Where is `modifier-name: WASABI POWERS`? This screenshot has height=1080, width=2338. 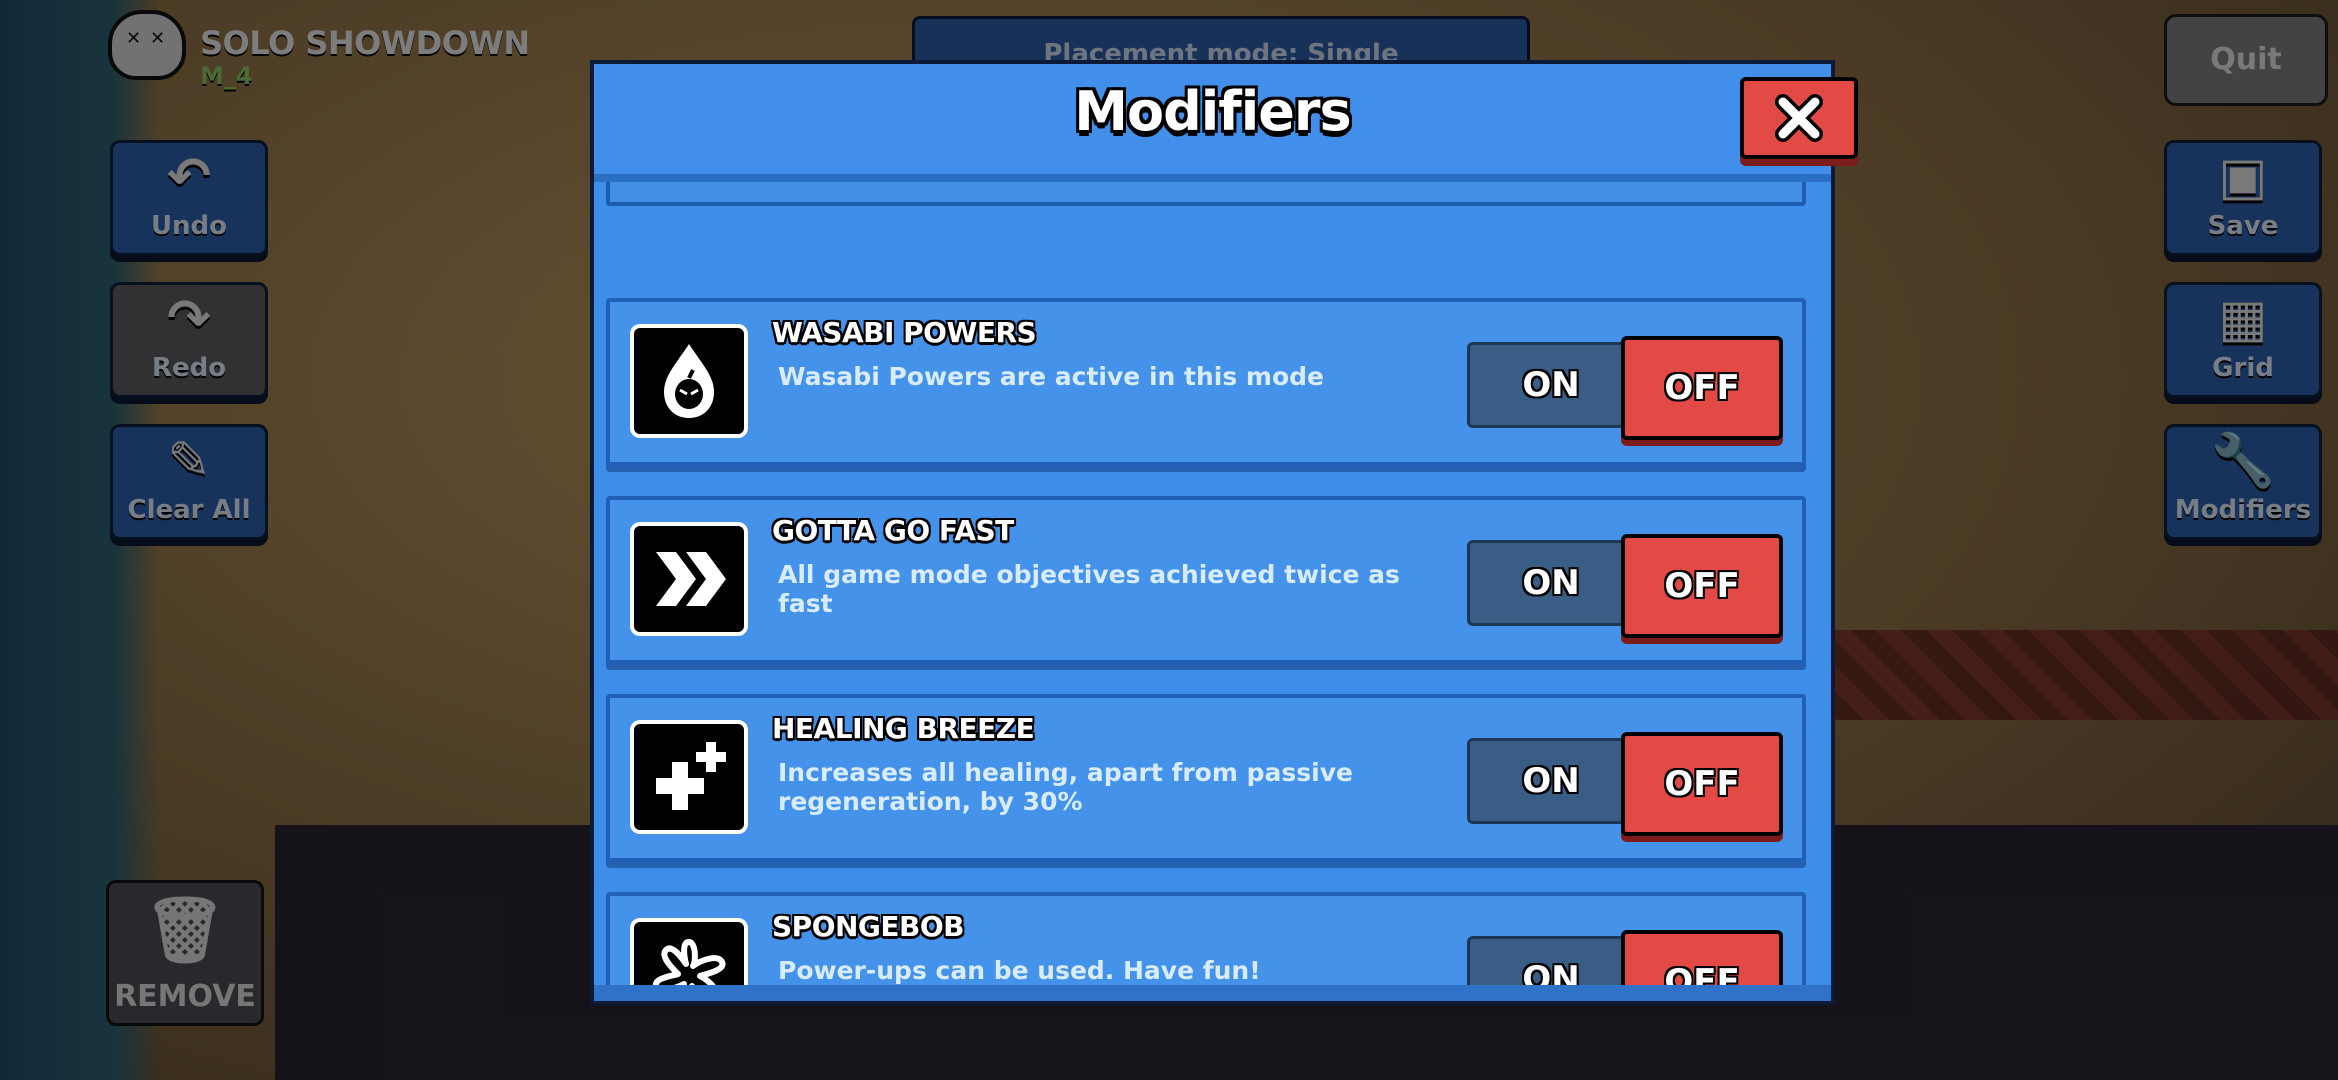 modifier-name: WASABI POWERS is located at coordinates (904, 332).